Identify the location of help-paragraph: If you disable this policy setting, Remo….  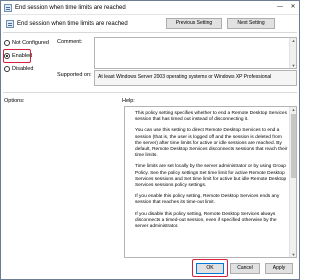
(206, 220).